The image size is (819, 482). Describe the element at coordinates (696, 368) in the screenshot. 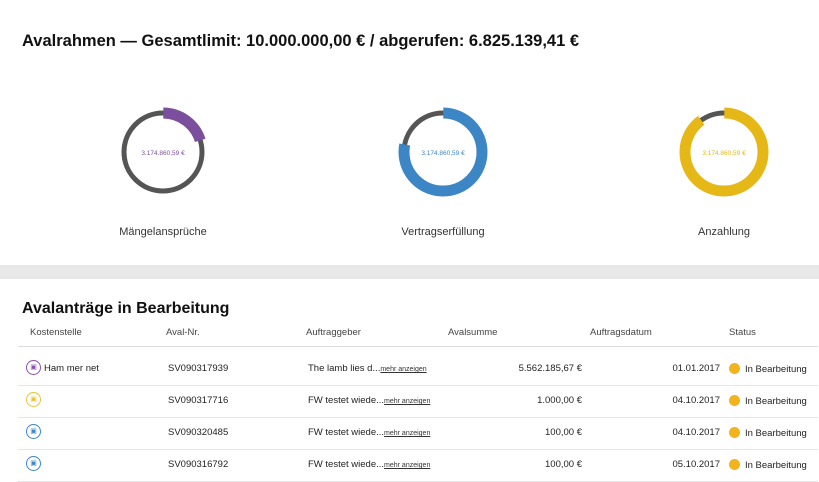

I see `cell-auftragsdatum: 01.01.2017` at that location.